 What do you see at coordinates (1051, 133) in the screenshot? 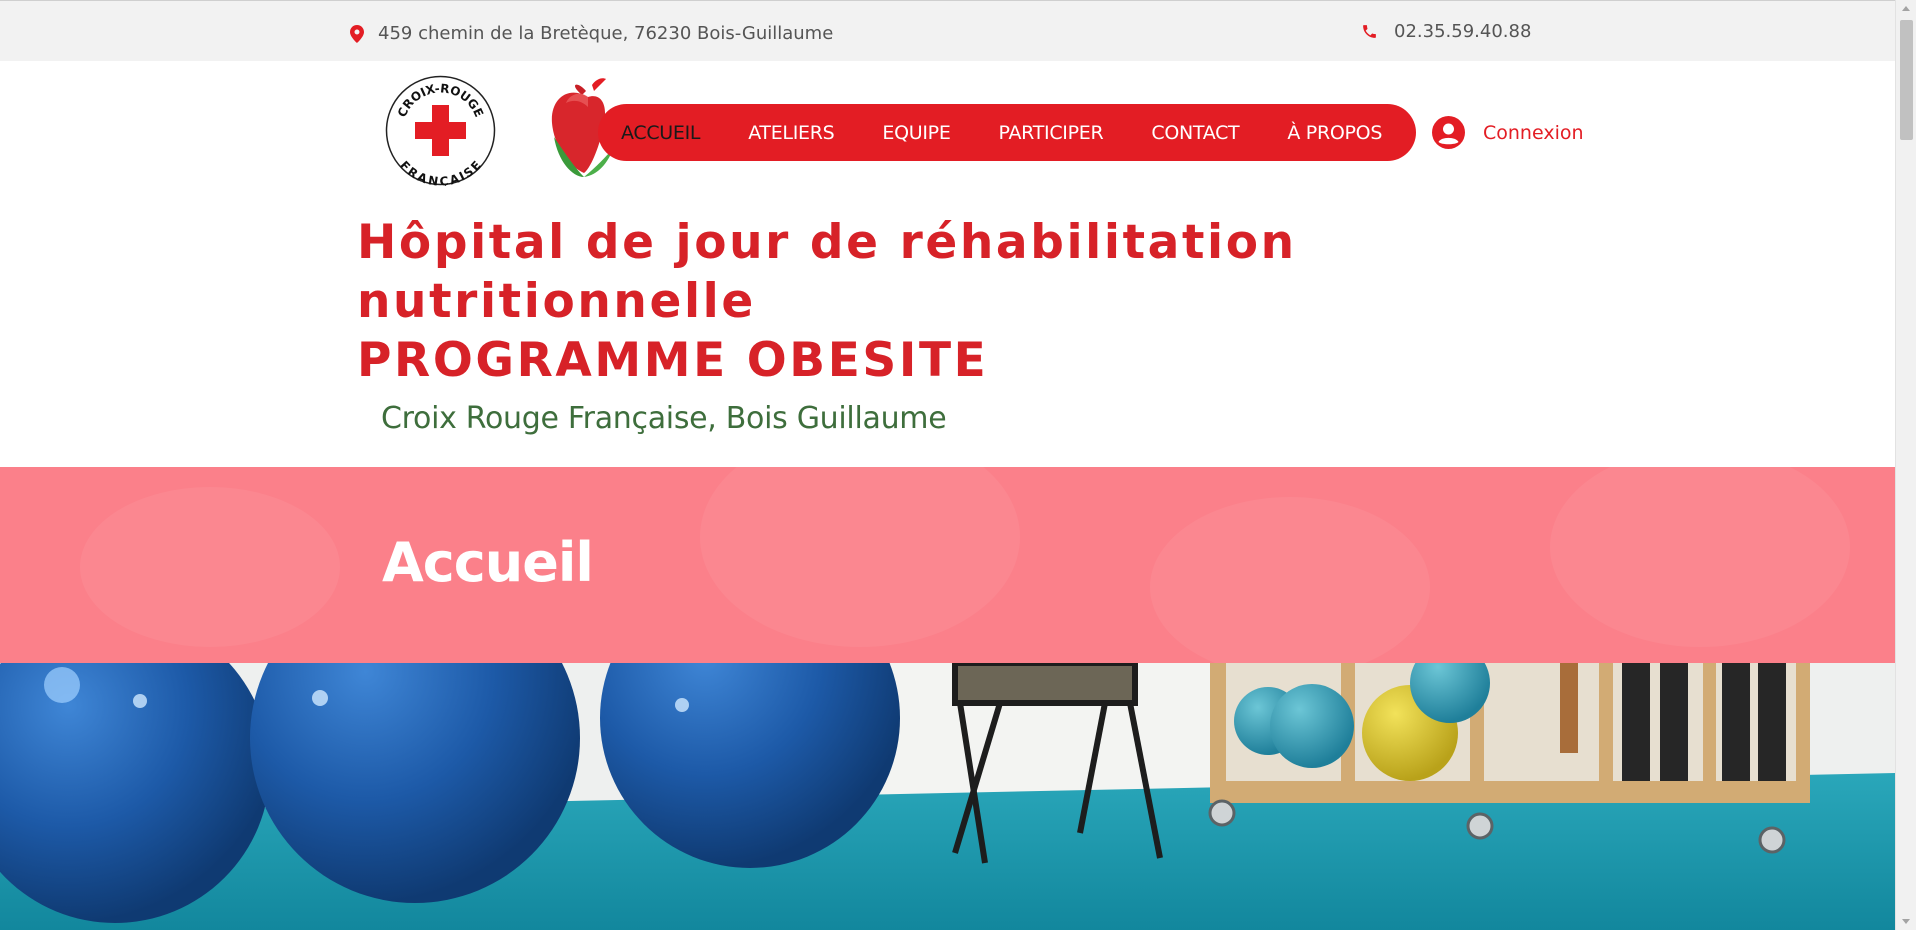
I see `nav-item-participer: PARTICIPER` at bounding box center [1051, 133].